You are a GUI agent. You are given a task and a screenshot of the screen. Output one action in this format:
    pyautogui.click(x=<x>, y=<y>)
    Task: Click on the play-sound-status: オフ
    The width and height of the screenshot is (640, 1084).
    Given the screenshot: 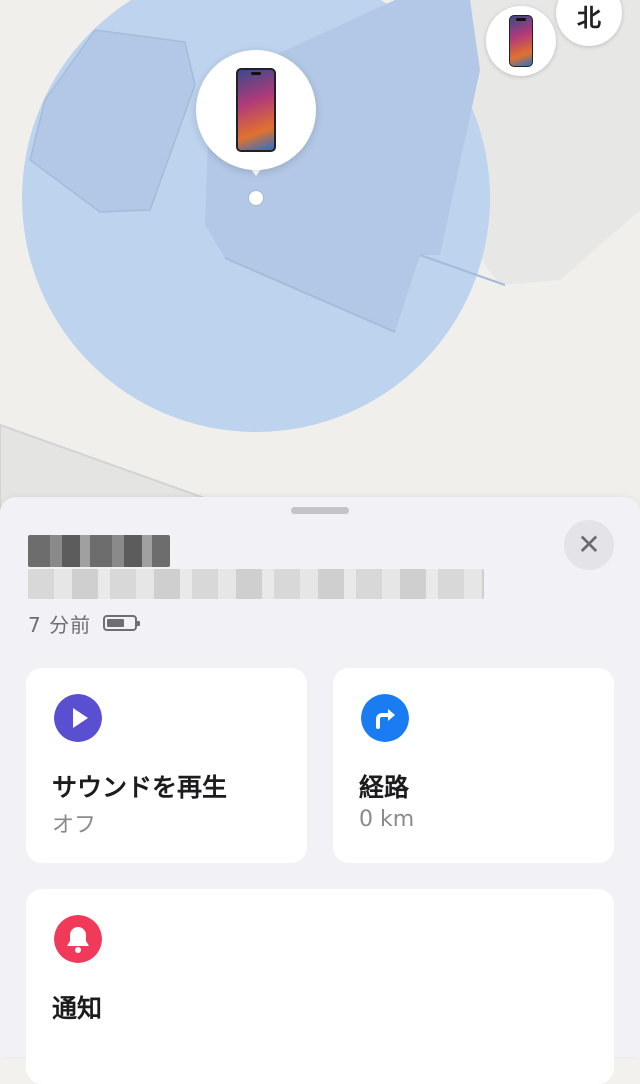 What is the action you would take?
    pyautogui.click(x=74, y=825)
    